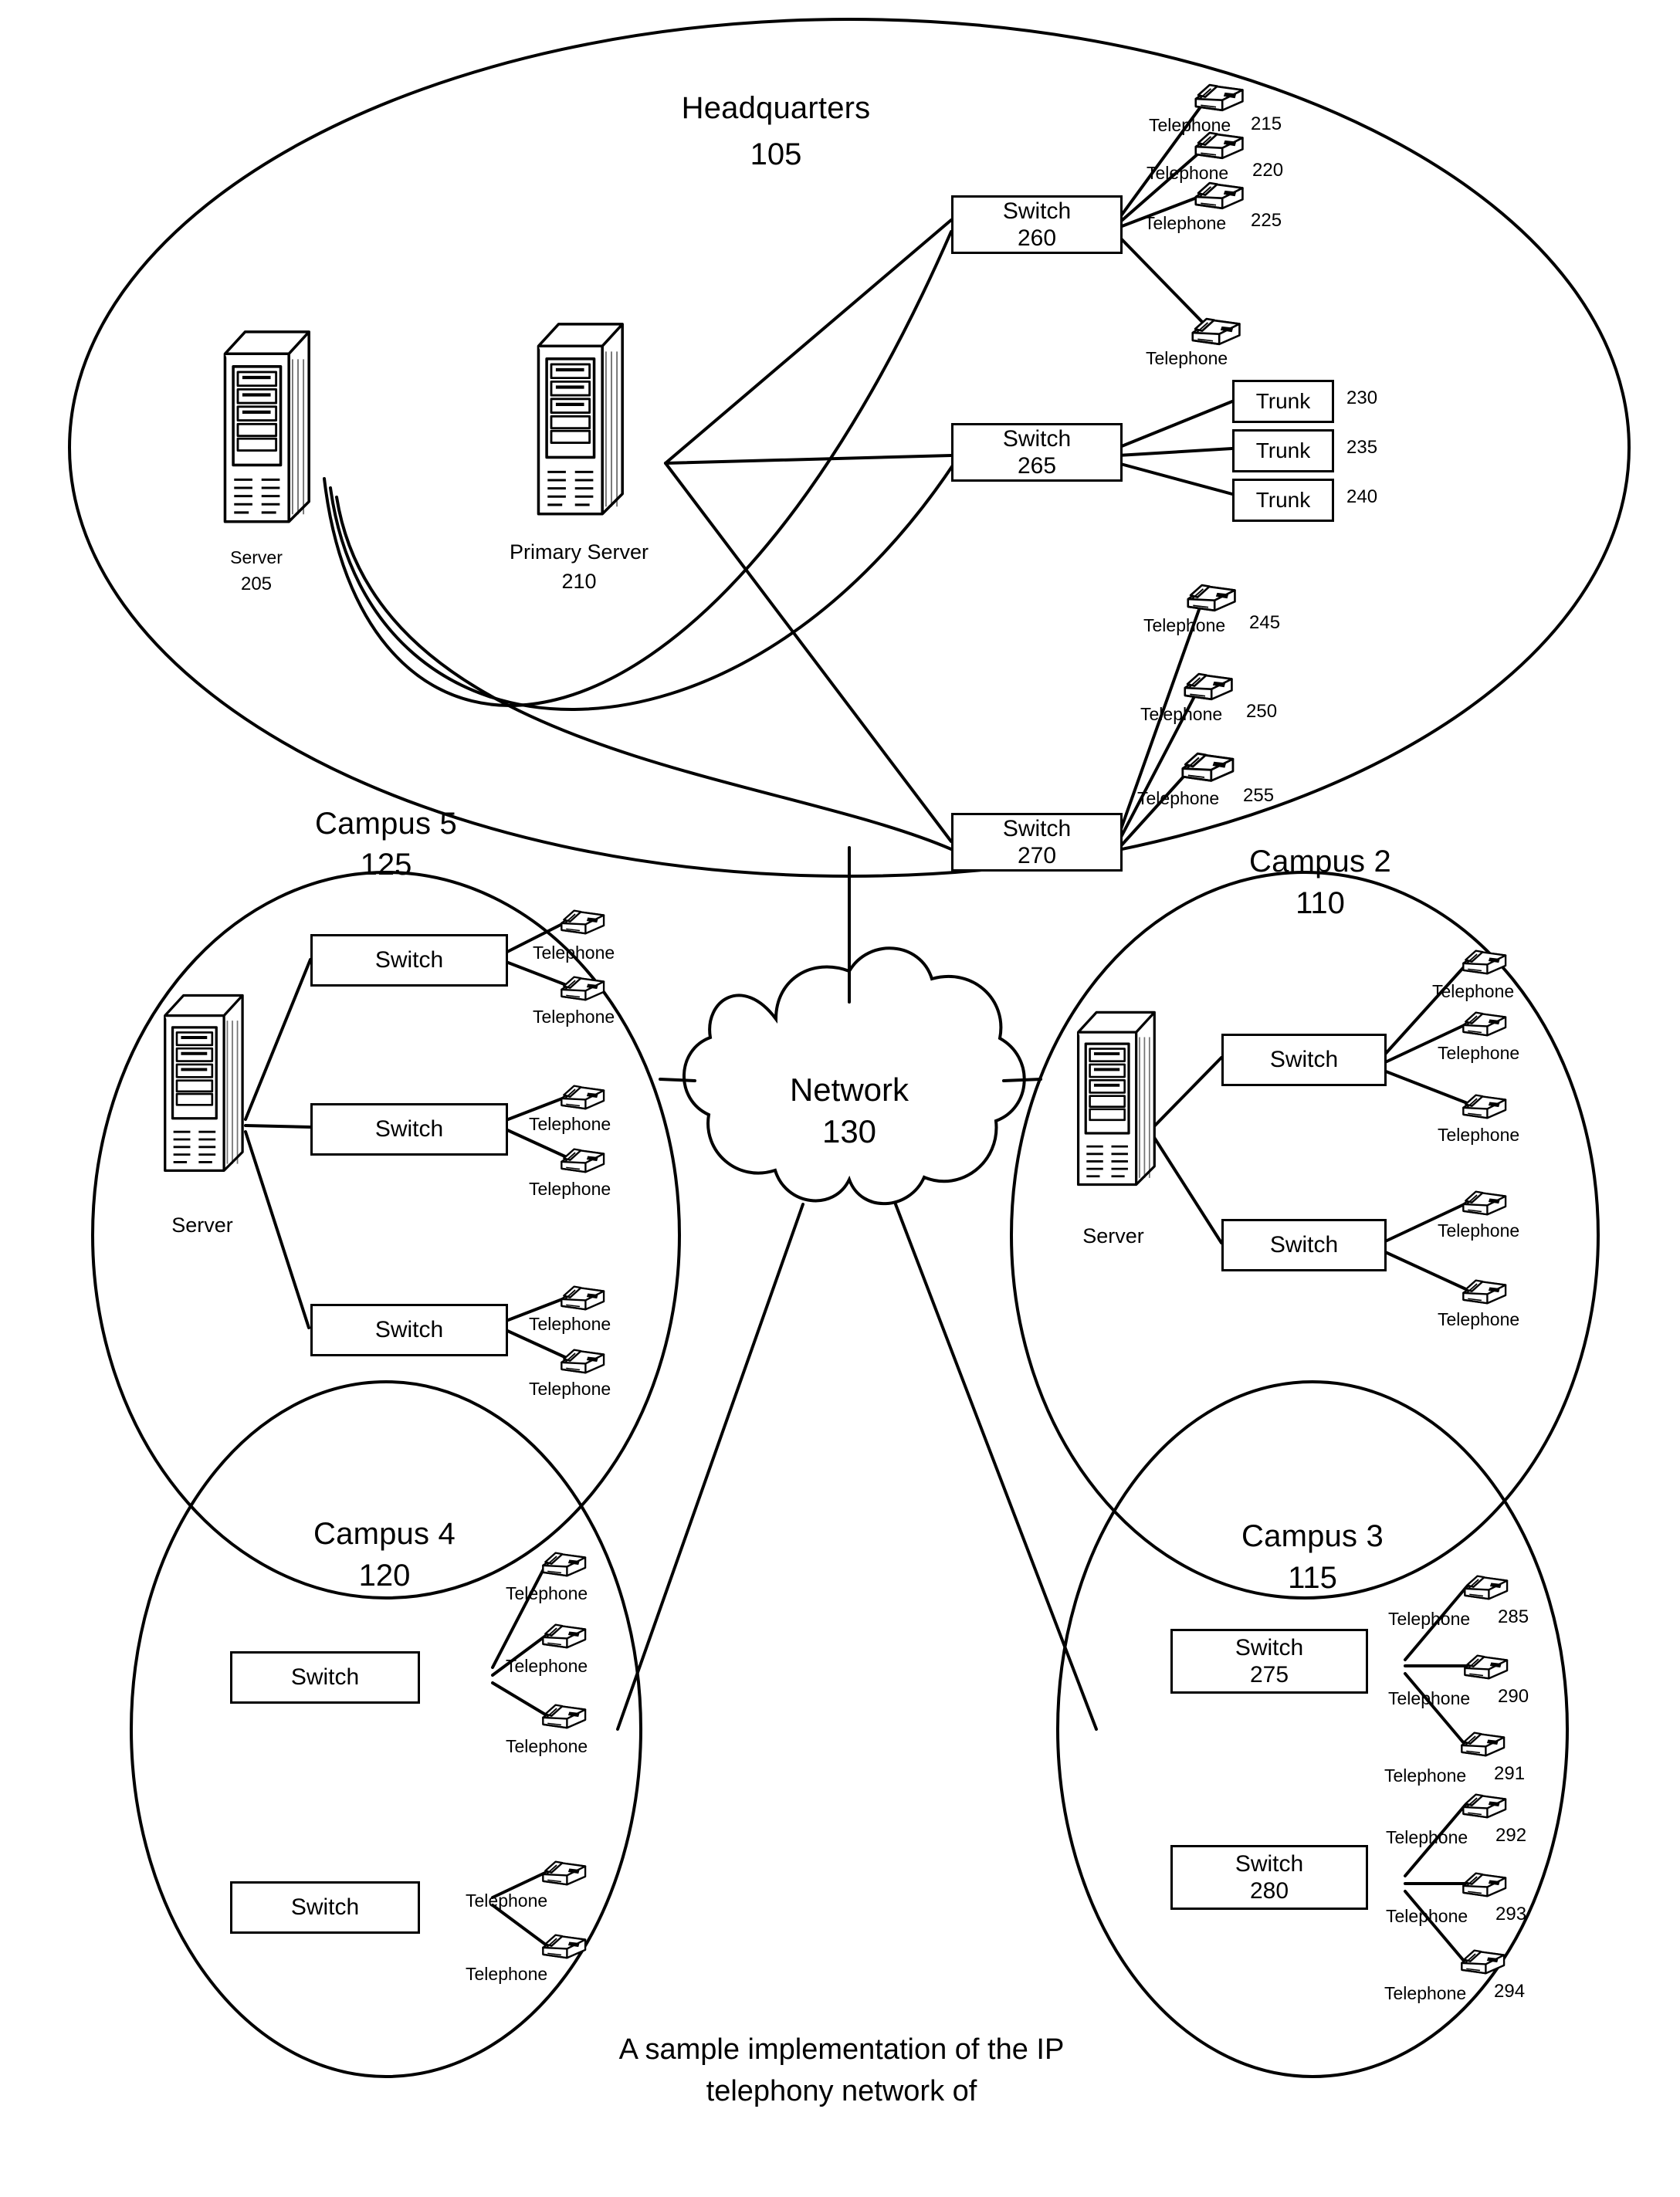 Image resolution: width=1680 pixels, height=2197 pixels. I want to click on campus2-switch-1-phone-3-label: Telephone, so click(1479, 1135).